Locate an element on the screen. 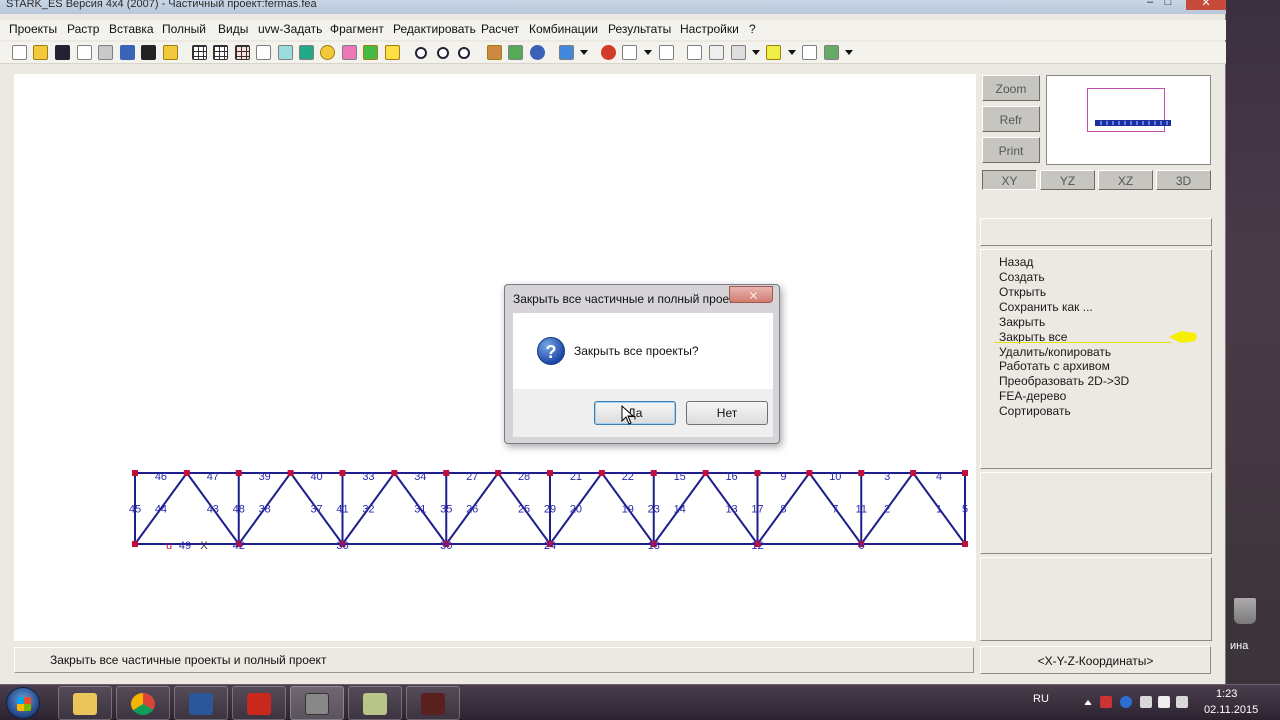  menu-uvw-set: uvw-Задать is located at coordinates (290, 29).